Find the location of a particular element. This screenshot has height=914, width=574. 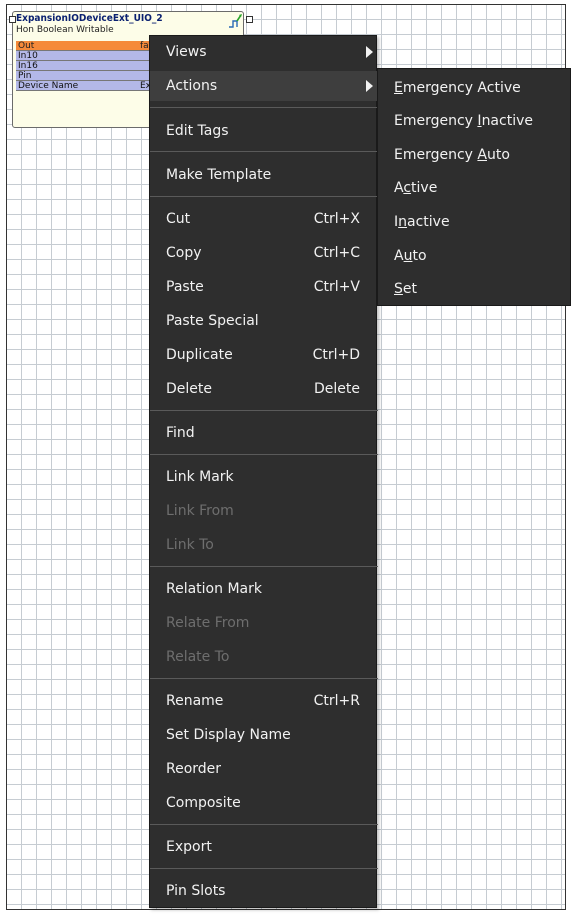

slot-name: Out is located at coordinates (26, 46).